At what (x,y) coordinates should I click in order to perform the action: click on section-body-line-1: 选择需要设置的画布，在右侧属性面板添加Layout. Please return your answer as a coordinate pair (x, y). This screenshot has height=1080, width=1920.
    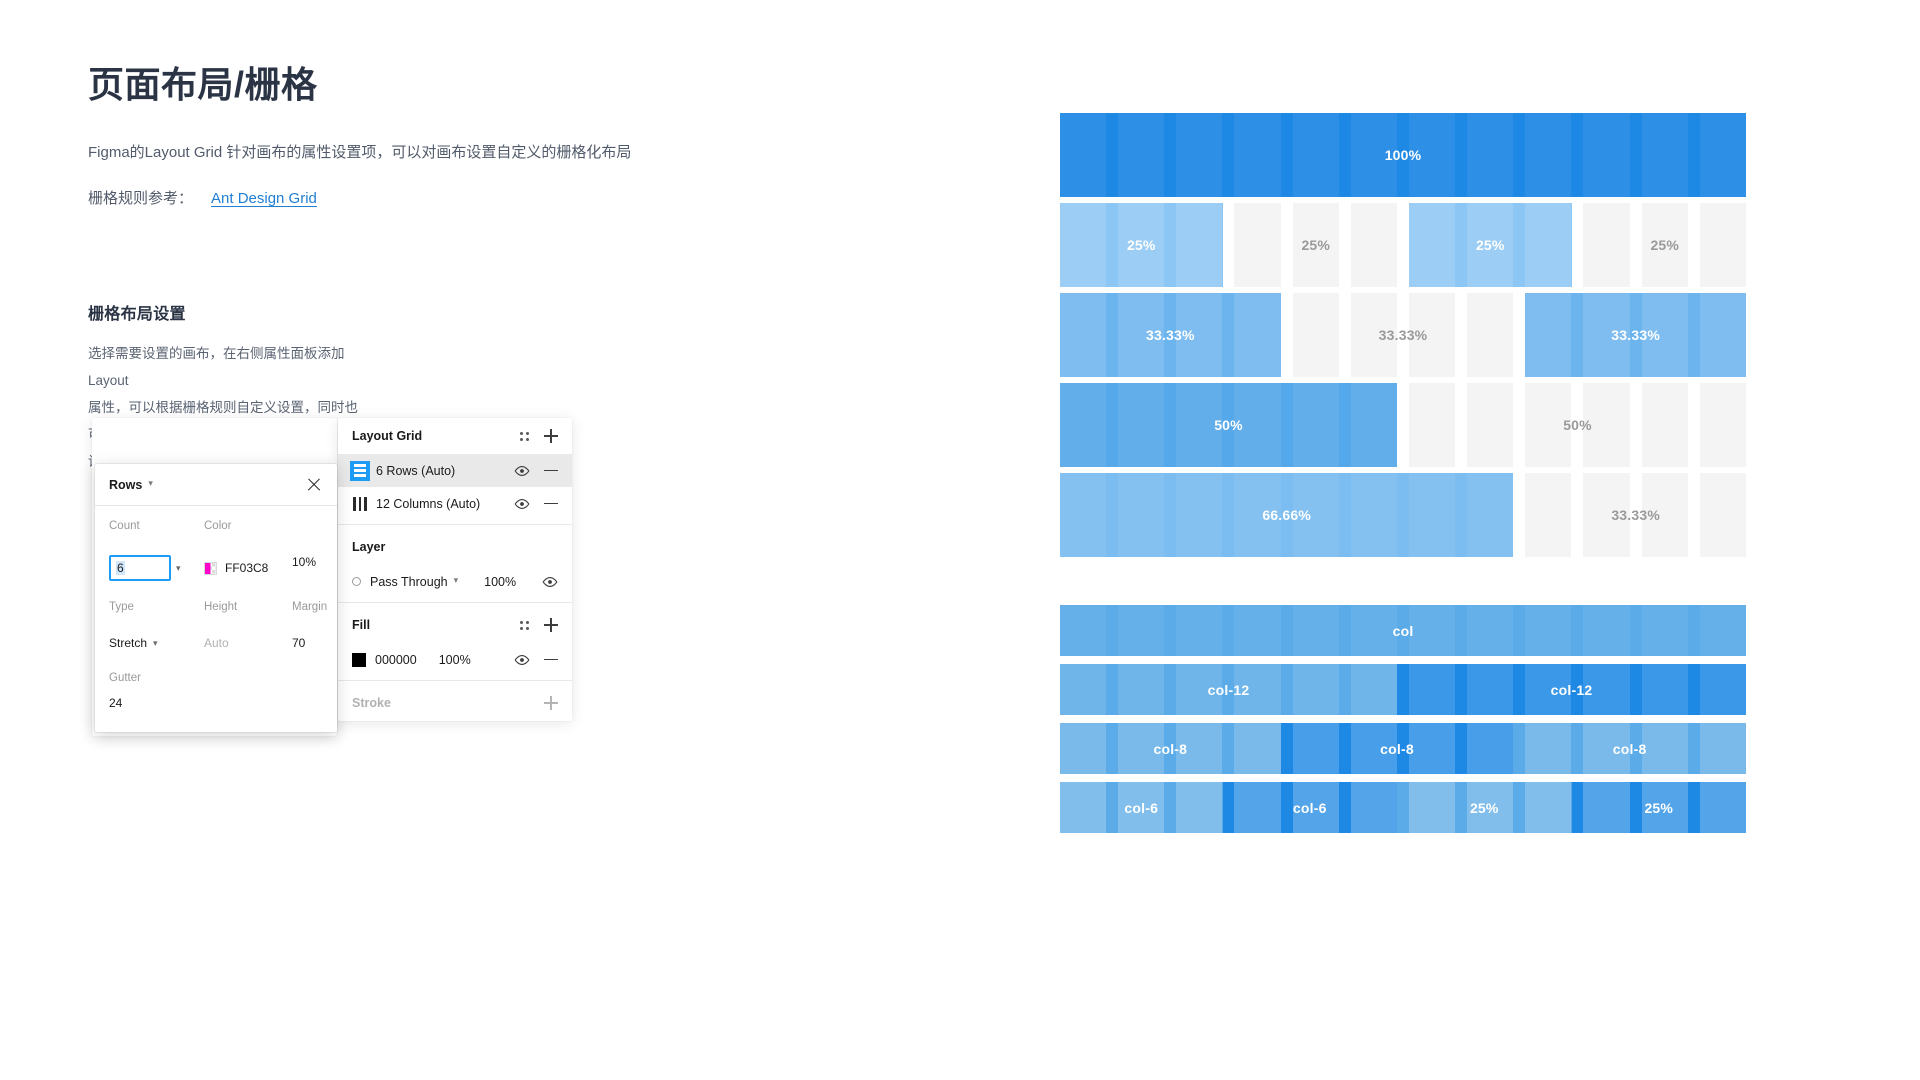
    Looking at the image, I should click on (216, 366).